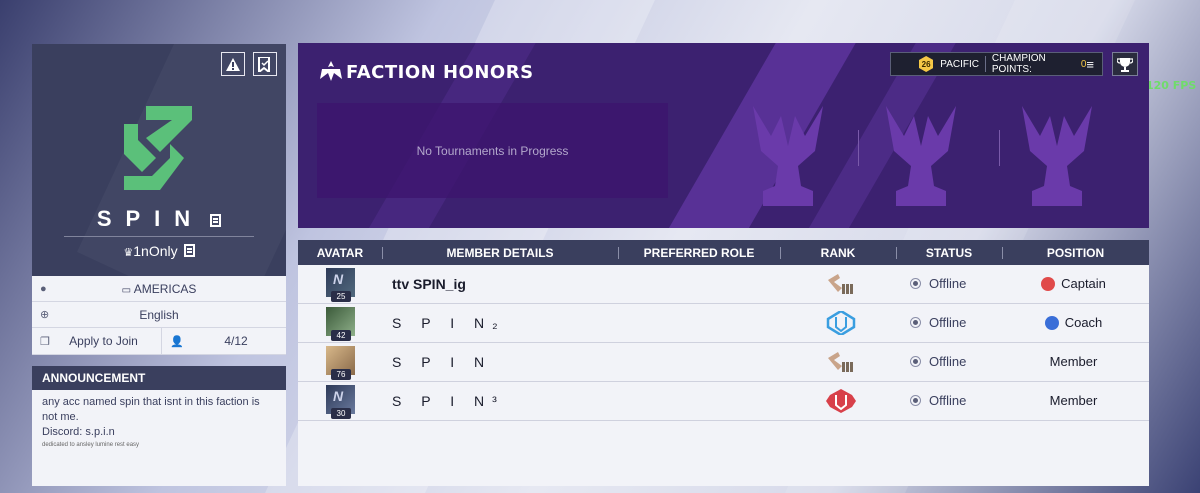  I want to click on apply-to-join-button: ❐ Apply to Join, so click(97, 341).